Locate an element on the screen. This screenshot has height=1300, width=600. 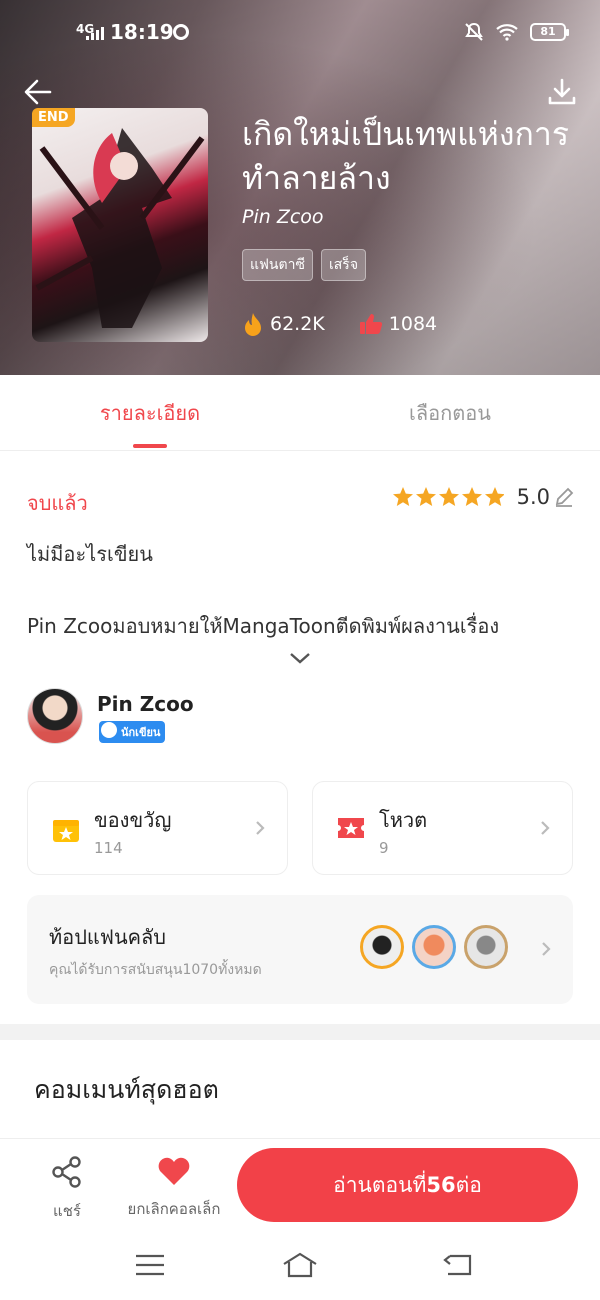
tab-episodes: เลือกตอน is located at coordinates (450, 412).